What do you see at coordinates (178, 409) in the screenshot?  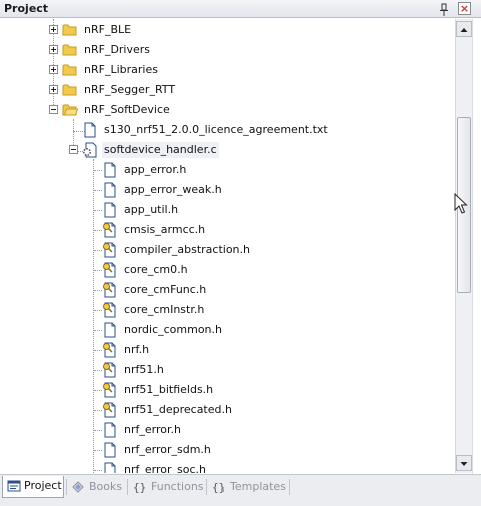 I see `tree-item-label: nrf51_deprecated.h` at bounding box center [178, 409].